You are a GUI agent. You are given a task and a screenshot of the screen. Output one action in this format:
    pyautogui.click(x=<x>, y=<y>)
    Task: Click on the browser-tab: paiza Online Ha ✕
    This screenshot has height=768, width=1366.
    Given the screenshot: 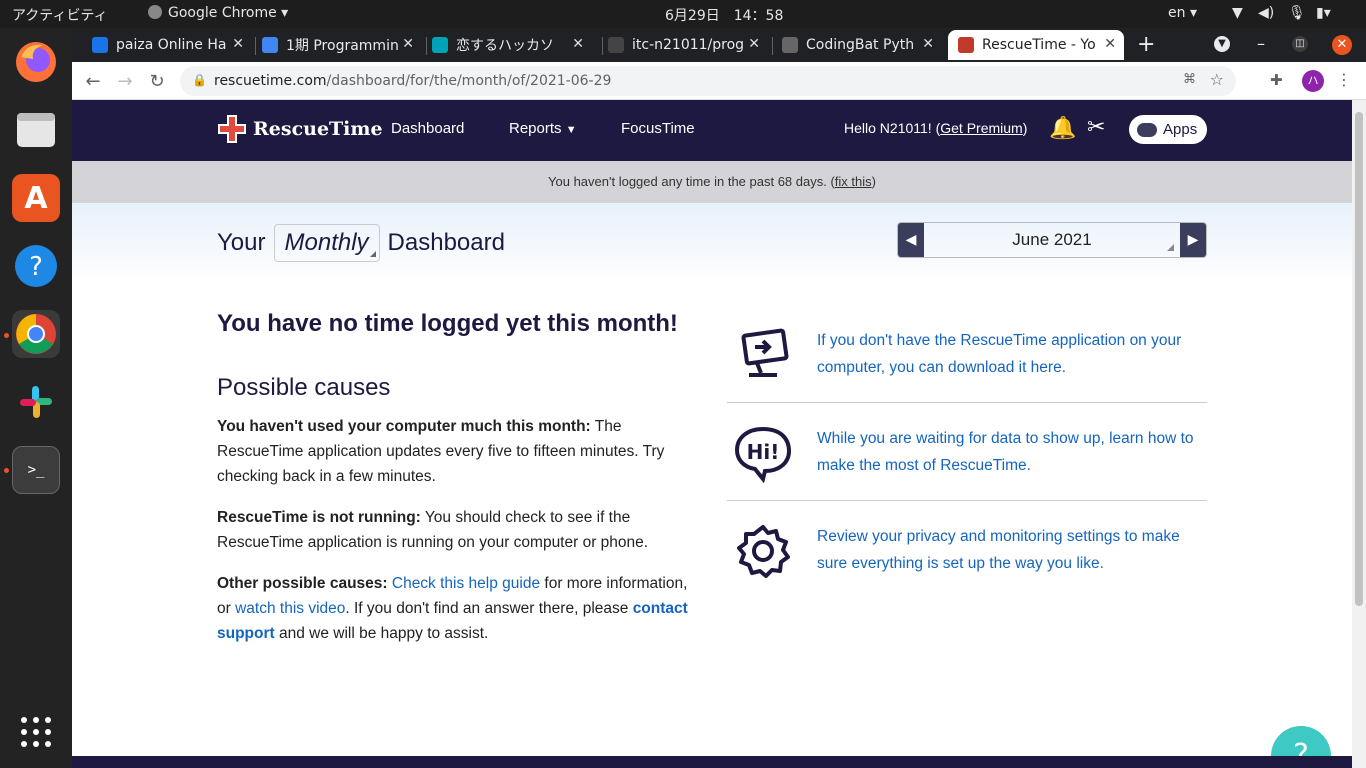 What is the action you would take?
    pyautogui.click(x=167, y=45)
    